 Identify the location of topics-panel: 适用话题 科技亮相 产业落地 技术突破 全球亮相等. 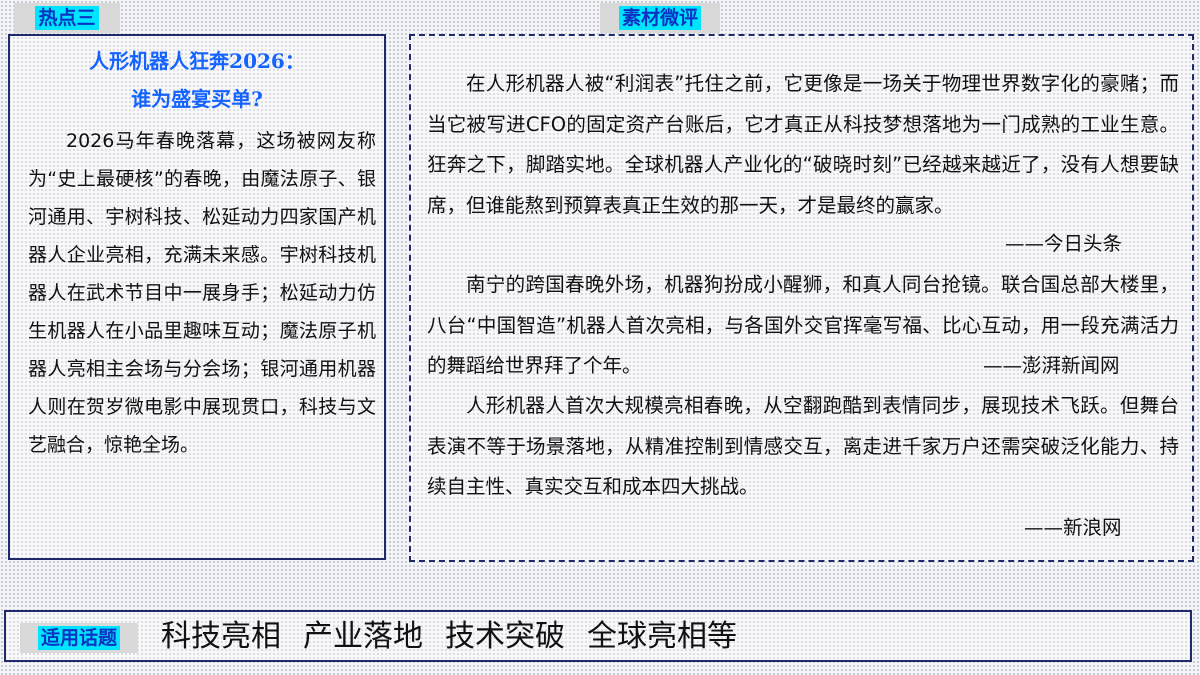
(598, 636).